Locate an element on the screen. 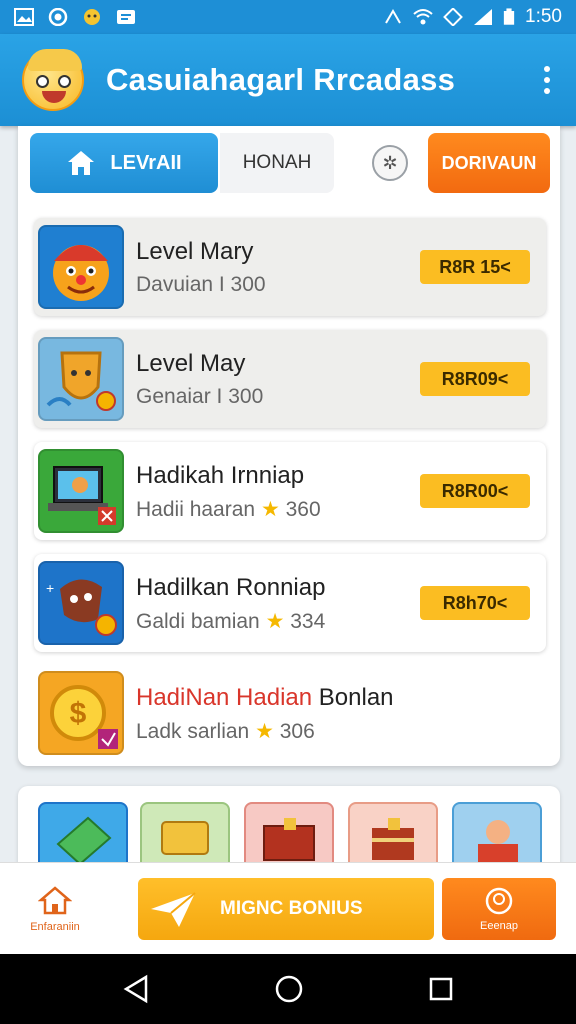 The image size is (576, 1024). status-bar: 1:50 is located at coordinates (288, 17).